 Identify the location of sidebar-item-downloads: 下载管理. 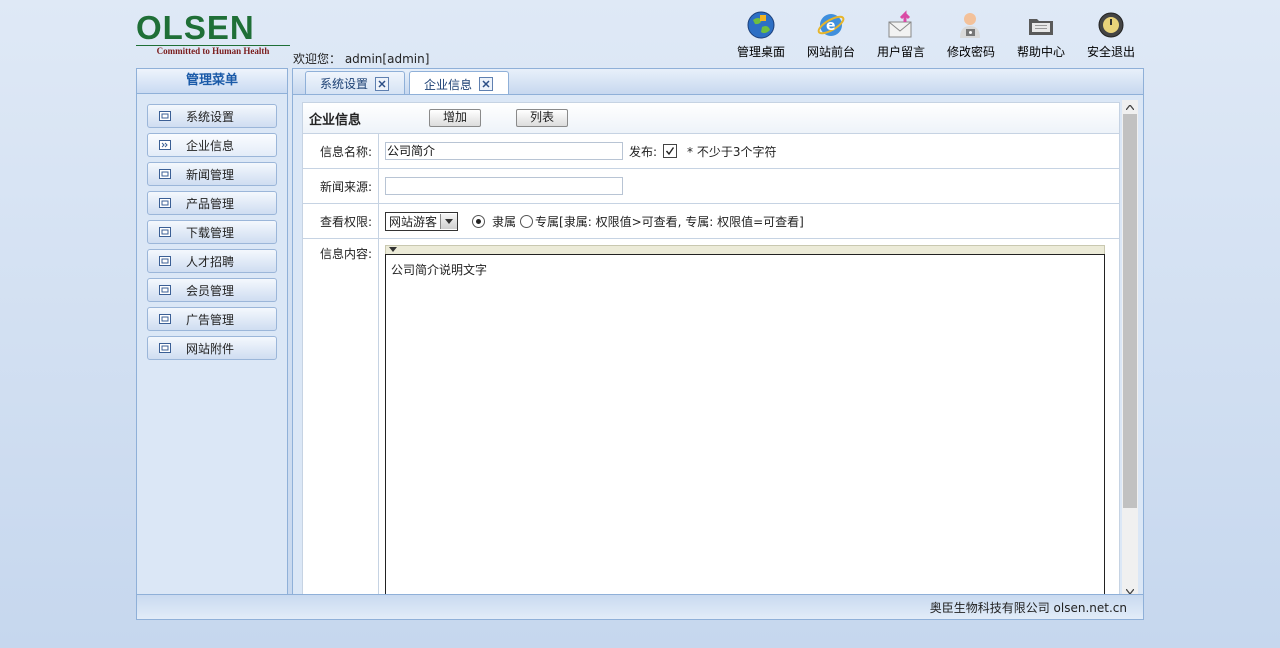
(212, 232).